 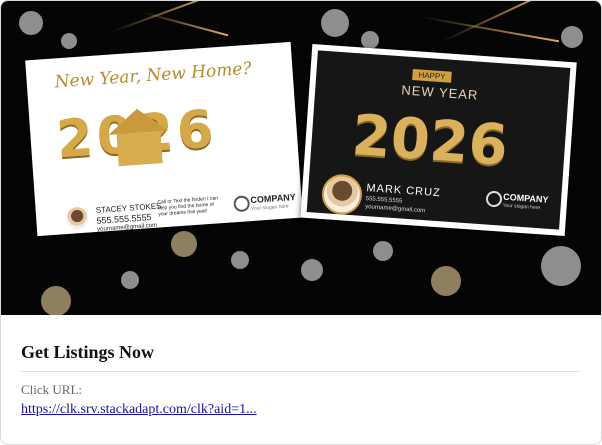 I want to click on headline: NEW YEAR, so click(x=439, y=92).